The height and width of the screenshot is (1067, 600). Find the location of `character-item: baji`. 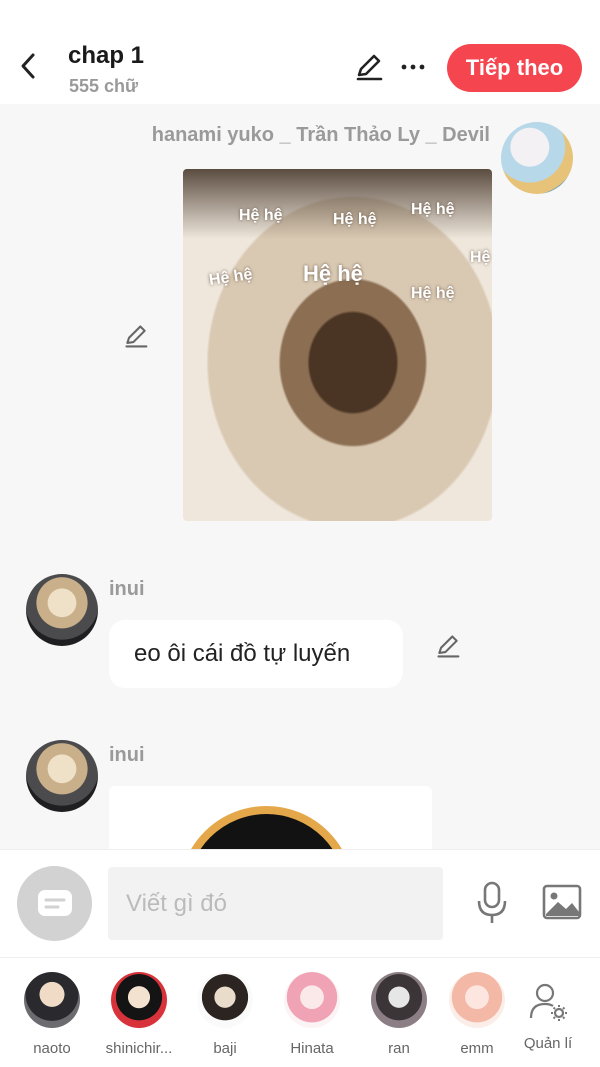

character-item: baji is located at coordinates (225, 1014).